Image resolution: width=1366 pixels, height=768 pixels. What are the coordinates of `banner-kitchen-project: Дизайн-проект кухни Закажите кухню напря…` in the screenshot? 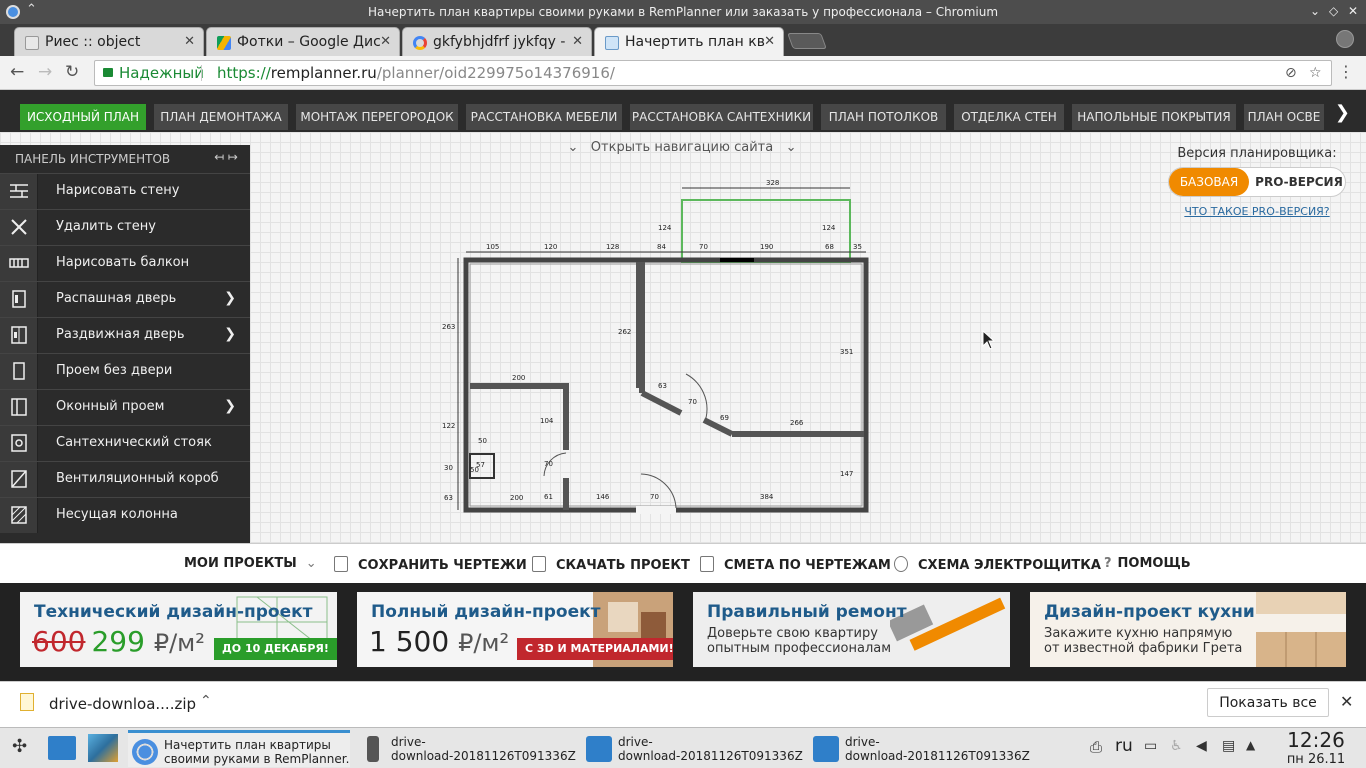 It's located at (1188, 629).